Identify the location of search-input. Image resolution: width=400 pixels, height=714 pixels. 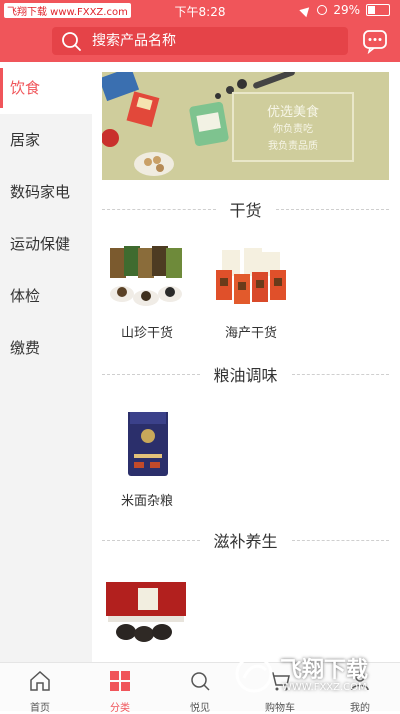
(217, 41).